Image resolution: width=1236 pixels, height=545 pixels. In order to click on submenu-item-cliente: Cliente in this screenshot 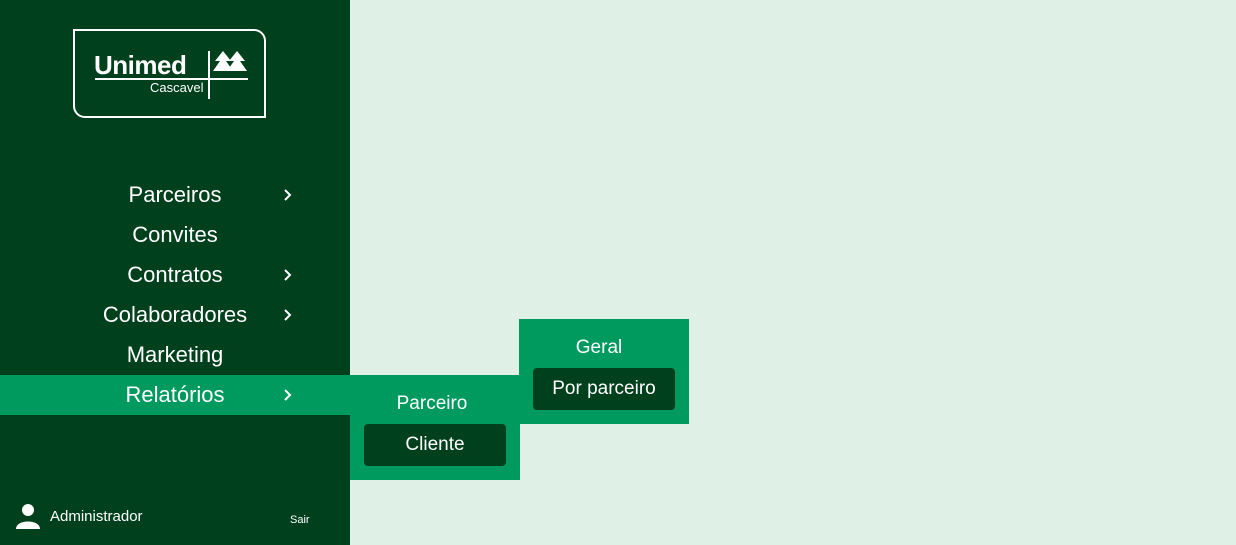, I will do `click(435, 445)`.